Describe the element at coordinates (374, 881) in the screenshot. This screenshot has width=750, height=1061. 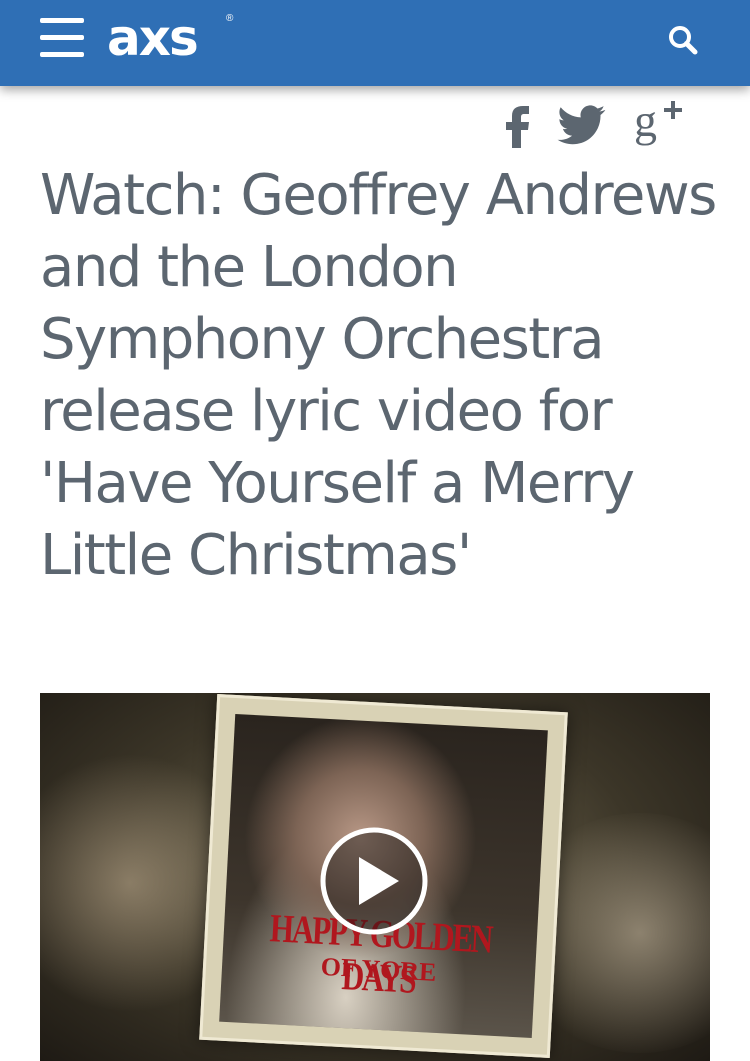
I see `play-button-icon` at that location.